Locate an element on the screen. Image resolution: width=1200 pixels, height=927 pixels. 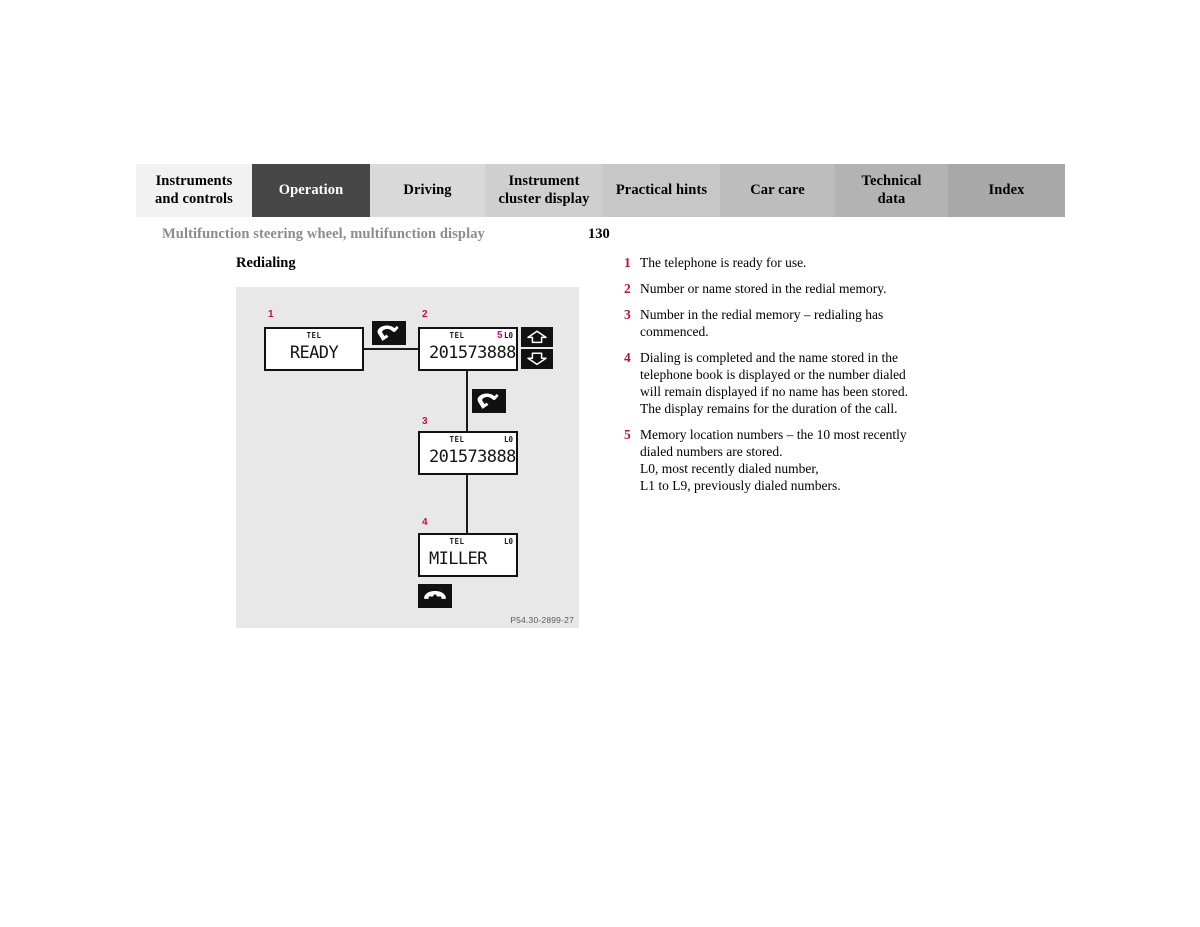
tab-driving: Driving is located at coordinates (427, 190).